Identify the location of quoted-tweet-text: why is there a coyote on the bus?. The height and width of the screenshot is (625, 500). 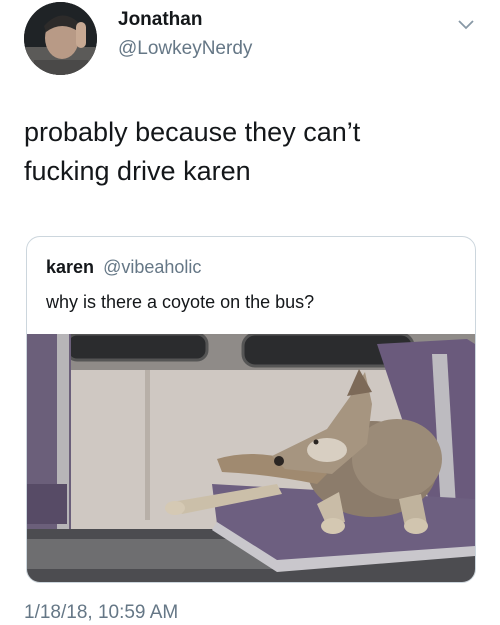
(180, 302).